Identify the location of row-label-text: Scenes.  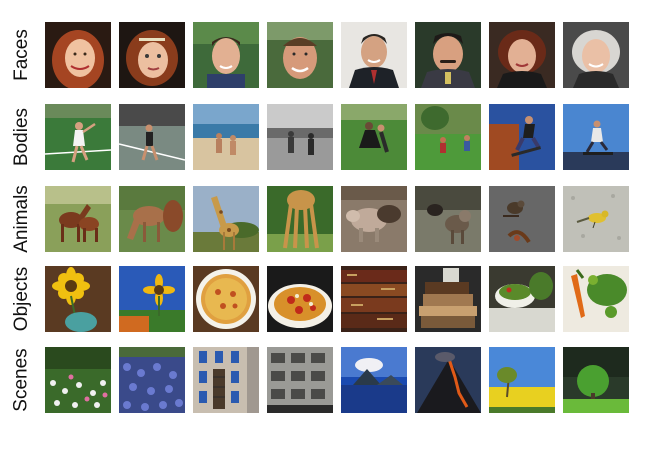
(21, 380).